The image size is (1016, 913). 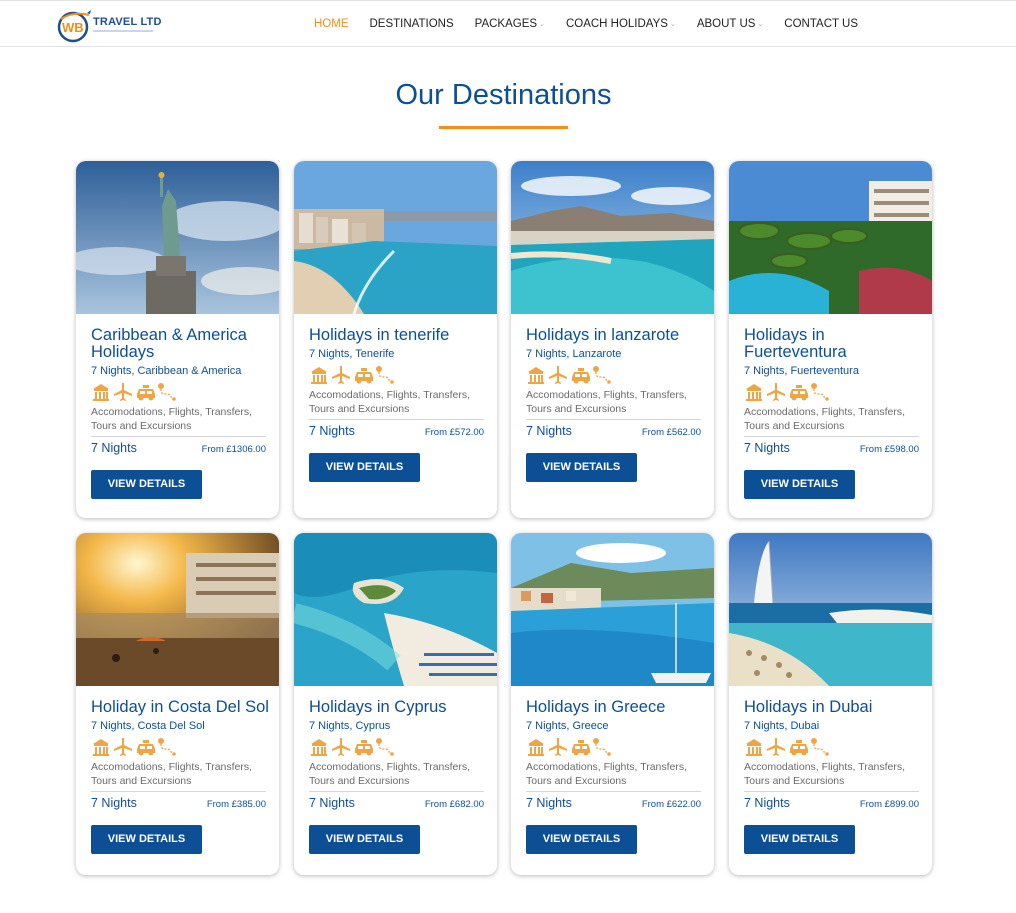 I want to click on card-title-line: Caribbean & America, so click(x=169, y=335).